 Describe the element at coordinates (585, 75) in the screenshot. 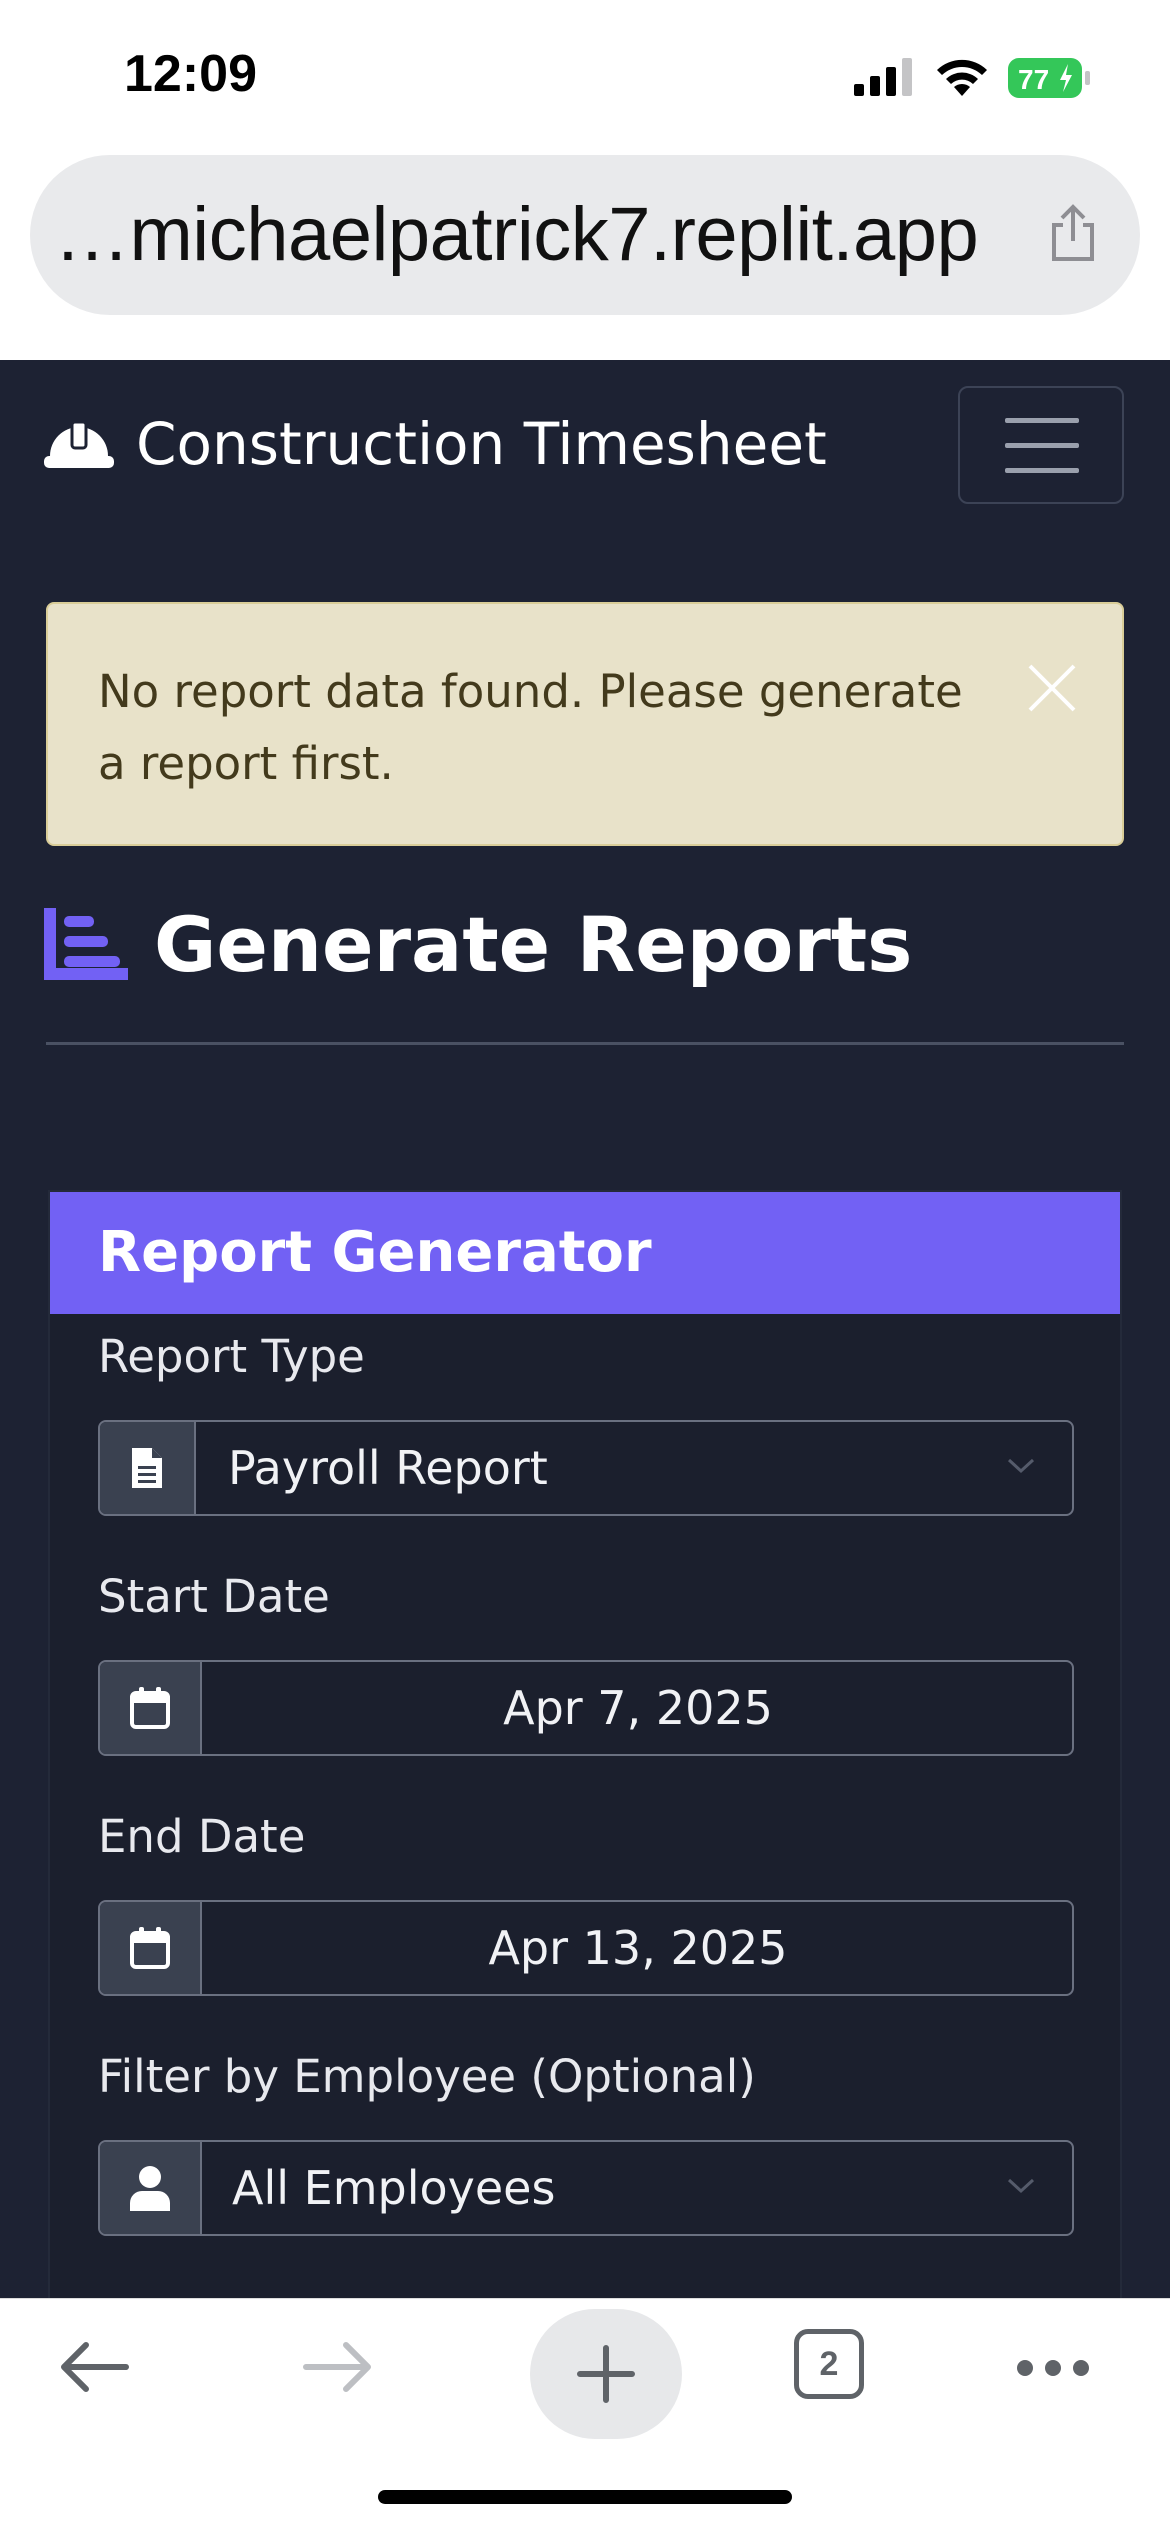

I see `status-bar: 12:09 77` at that location.